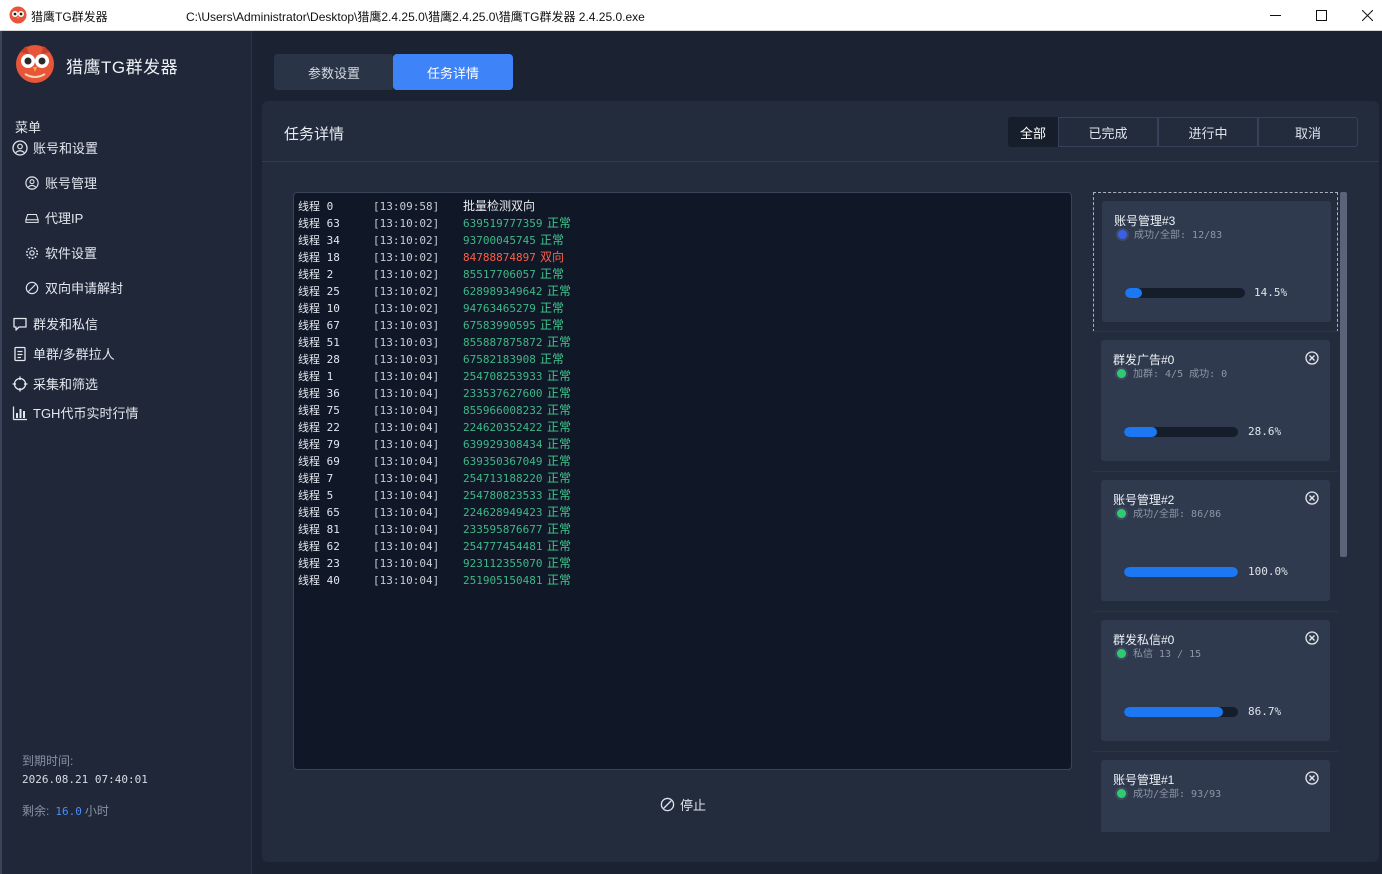 The width and height of the screenshot is (1382, 874). I want to click on gear-icon, so click(32, 253).